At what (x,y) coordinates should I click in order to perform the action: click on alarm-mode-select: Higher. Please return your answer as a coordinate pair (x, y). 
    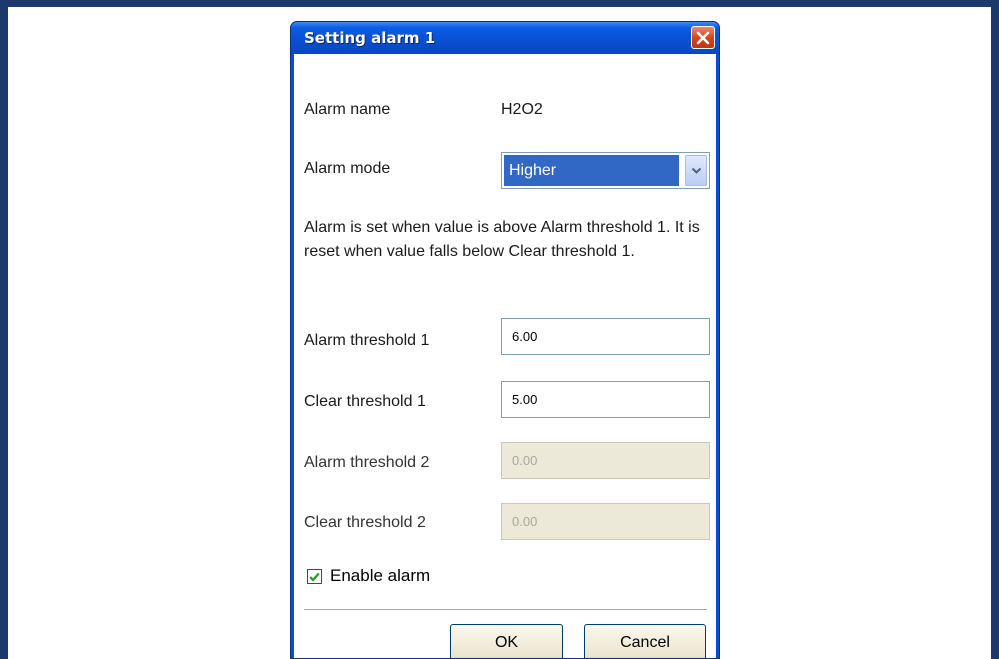
    Looking at the image, I should click on (605, 170).